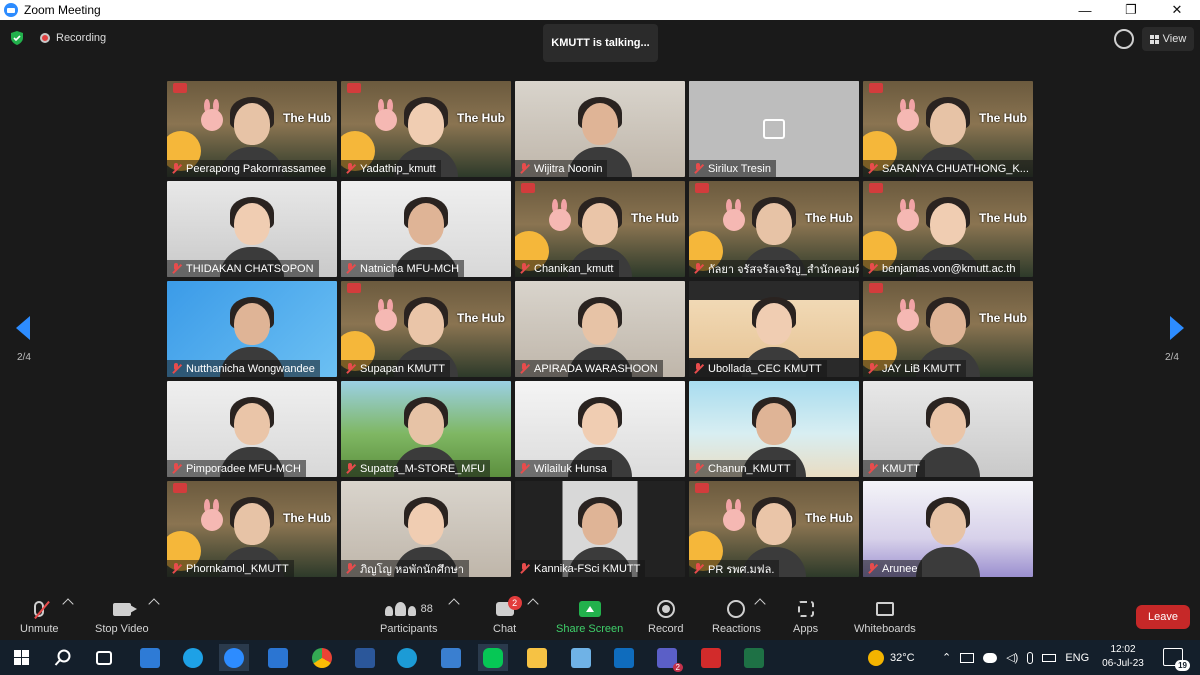 This screenshot has width=1200, height=675. I want to click on taskbar-app-store, so click(150, 657).